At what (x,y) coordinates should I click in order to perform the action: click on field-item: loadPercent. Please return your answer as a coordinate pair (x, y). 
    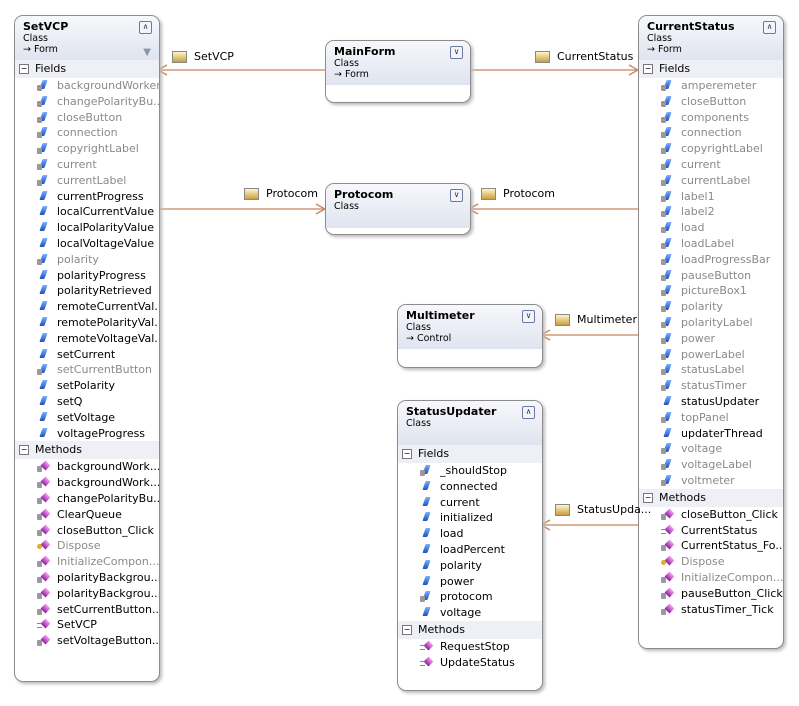
    Looking at the image, I should click on (470, 550).